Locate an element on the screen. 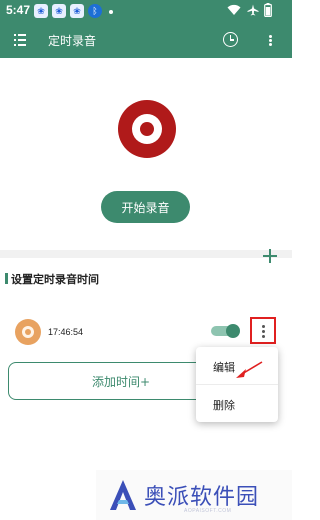 The width and height of the screenshot is (320, 520). record-avatar-icon is located at coordinates (28, 332).